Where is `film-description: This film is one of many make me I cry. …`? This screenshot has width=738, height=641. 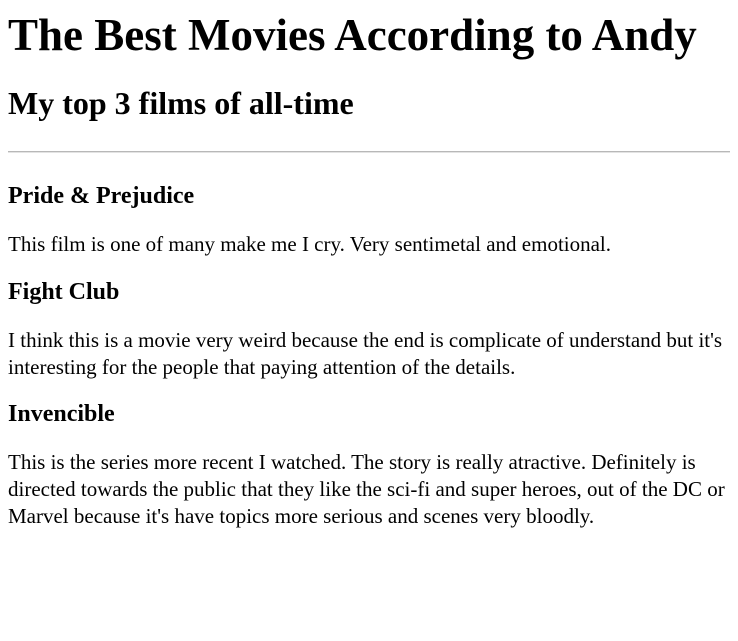 film-description: This film is one of many make me I cry. … is located at coordinates (310, 244).